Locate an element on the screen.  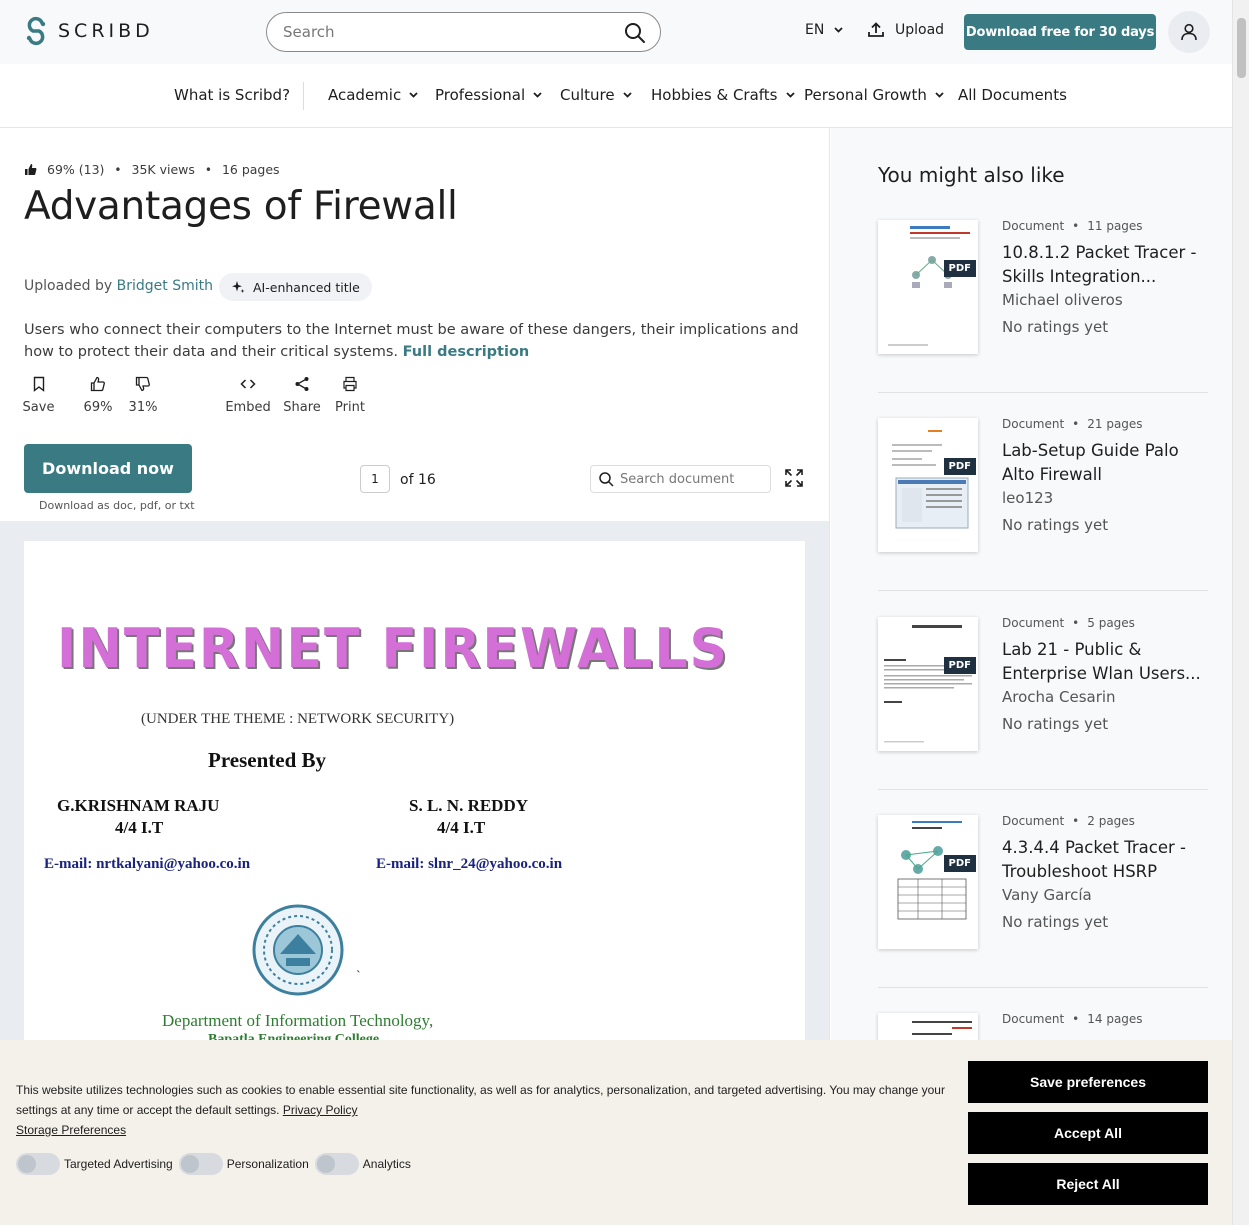
pages-text: 16 pages is located at coordinates (250, 169).